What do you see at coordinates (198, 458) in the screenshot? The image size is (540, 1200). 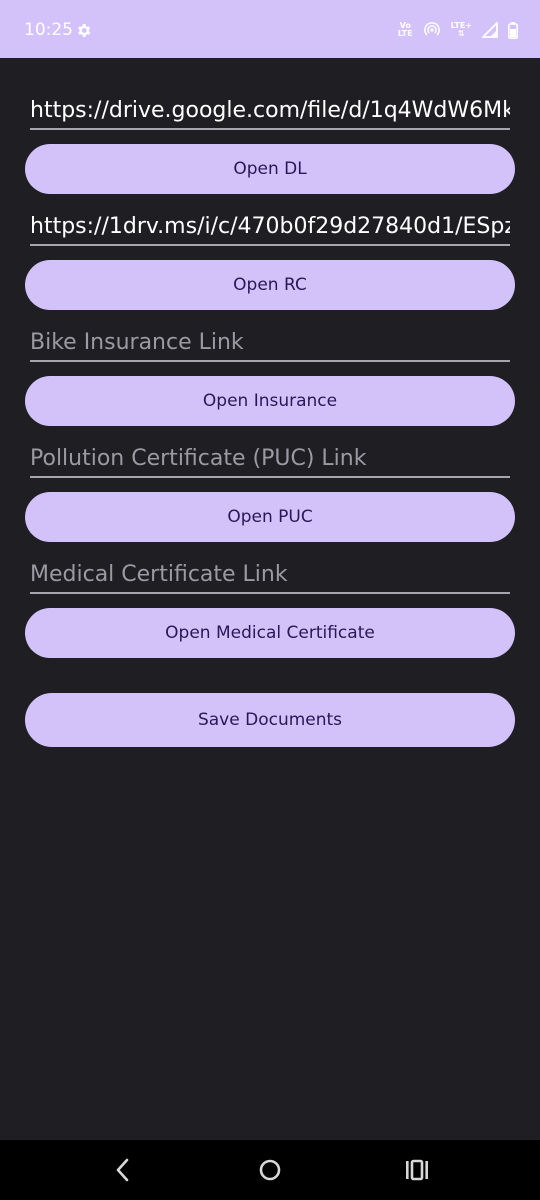 I see `puc-link-placeholder: Pollution Certificate (PUC) Link` at bounding box center [198, 458].